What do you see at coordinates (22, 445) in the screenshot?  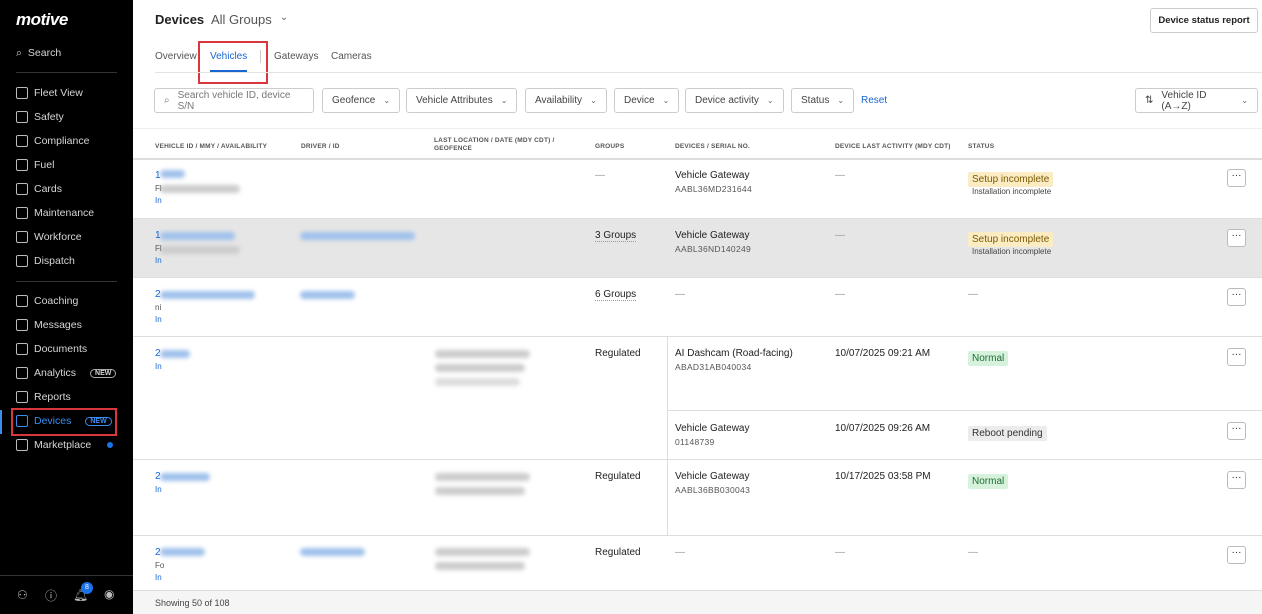 I see `bag-icon` at bounding box center [22, 445].